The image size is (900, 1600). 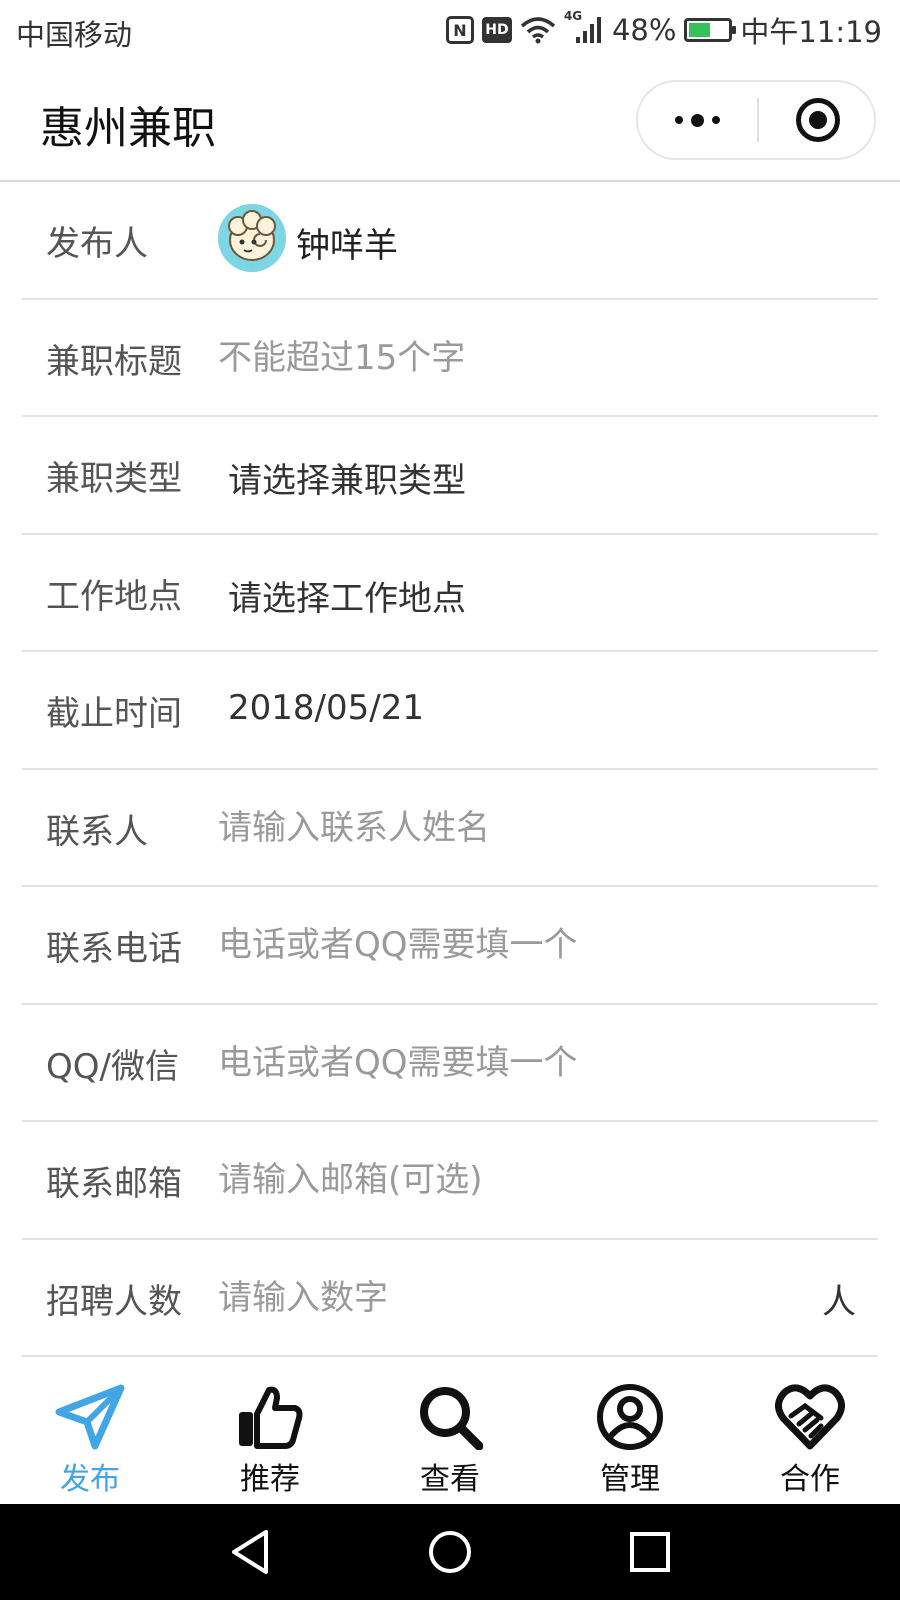 What do you see at coordinates (810, 1417) in the screenshot?
I see `handshake-heart-icon` at bounding box center [810, 1417].